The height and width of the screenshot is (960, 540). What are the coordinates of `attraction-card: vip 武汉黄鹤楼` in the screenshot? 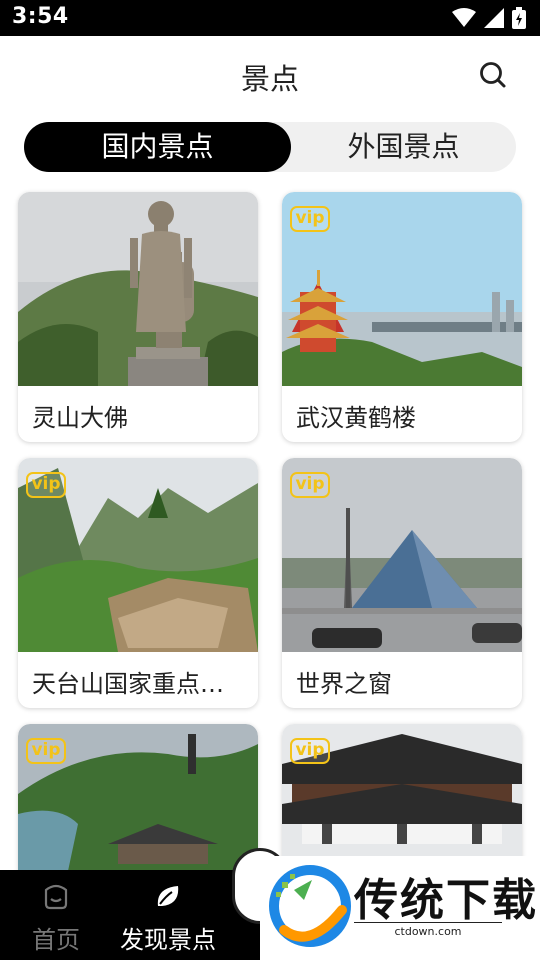 It's located at (402, 317).